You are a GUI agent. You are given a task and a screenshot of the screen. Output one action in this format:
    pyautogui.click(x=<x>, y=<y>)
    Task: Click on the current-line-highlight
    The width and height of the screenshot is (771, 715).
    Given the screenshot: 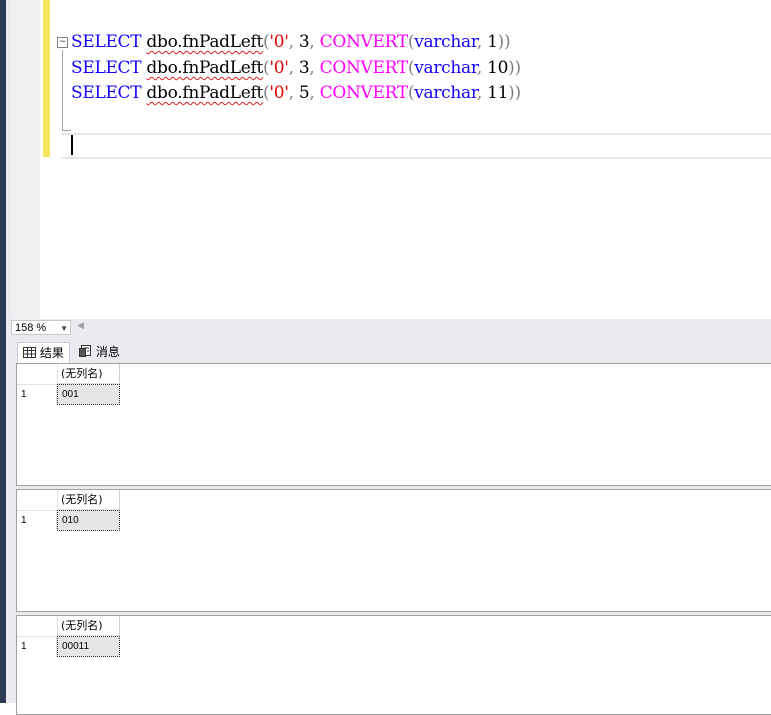 What is the action you would take?
    pyautogui.click(x=416, y=146)
    